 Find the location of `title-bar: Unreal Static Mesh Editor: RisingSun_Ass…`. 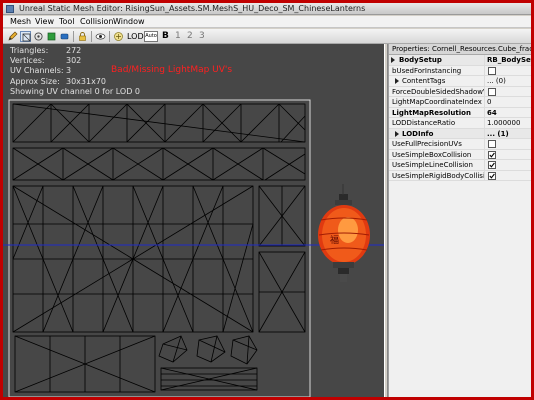

title-bar: Unreal Static Mesh Editor: RisingSun_Ass… is located at coordinates (267, 9).